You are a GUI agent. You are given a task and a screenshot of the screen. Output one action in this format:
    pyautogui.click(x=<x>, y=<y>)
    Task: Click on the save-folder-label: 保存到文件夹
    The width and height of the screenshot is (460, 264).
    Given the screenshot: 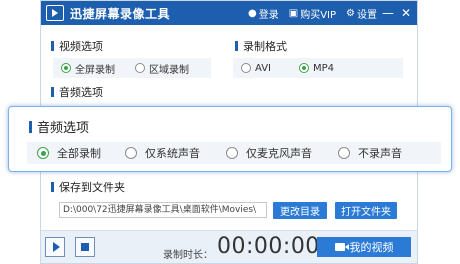 What is the action you would take?
    pyautogui.click(x=92, y=187)
    